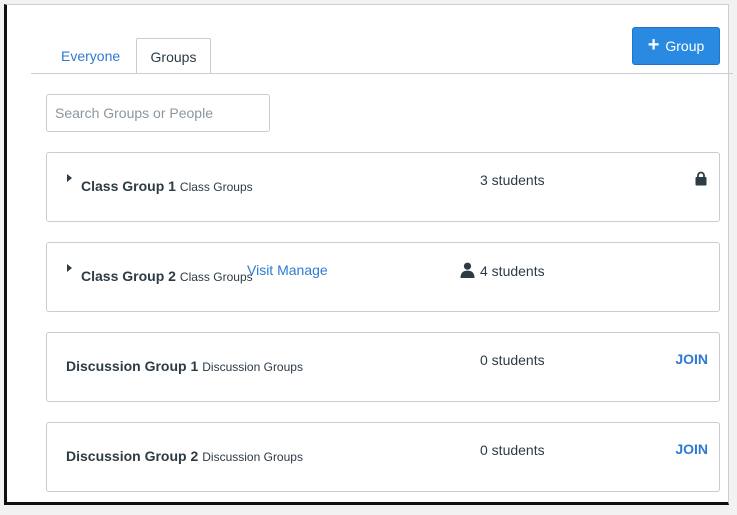 The image size is (737, 515). I want to click on member-count: 4 students, so click(502, 270).